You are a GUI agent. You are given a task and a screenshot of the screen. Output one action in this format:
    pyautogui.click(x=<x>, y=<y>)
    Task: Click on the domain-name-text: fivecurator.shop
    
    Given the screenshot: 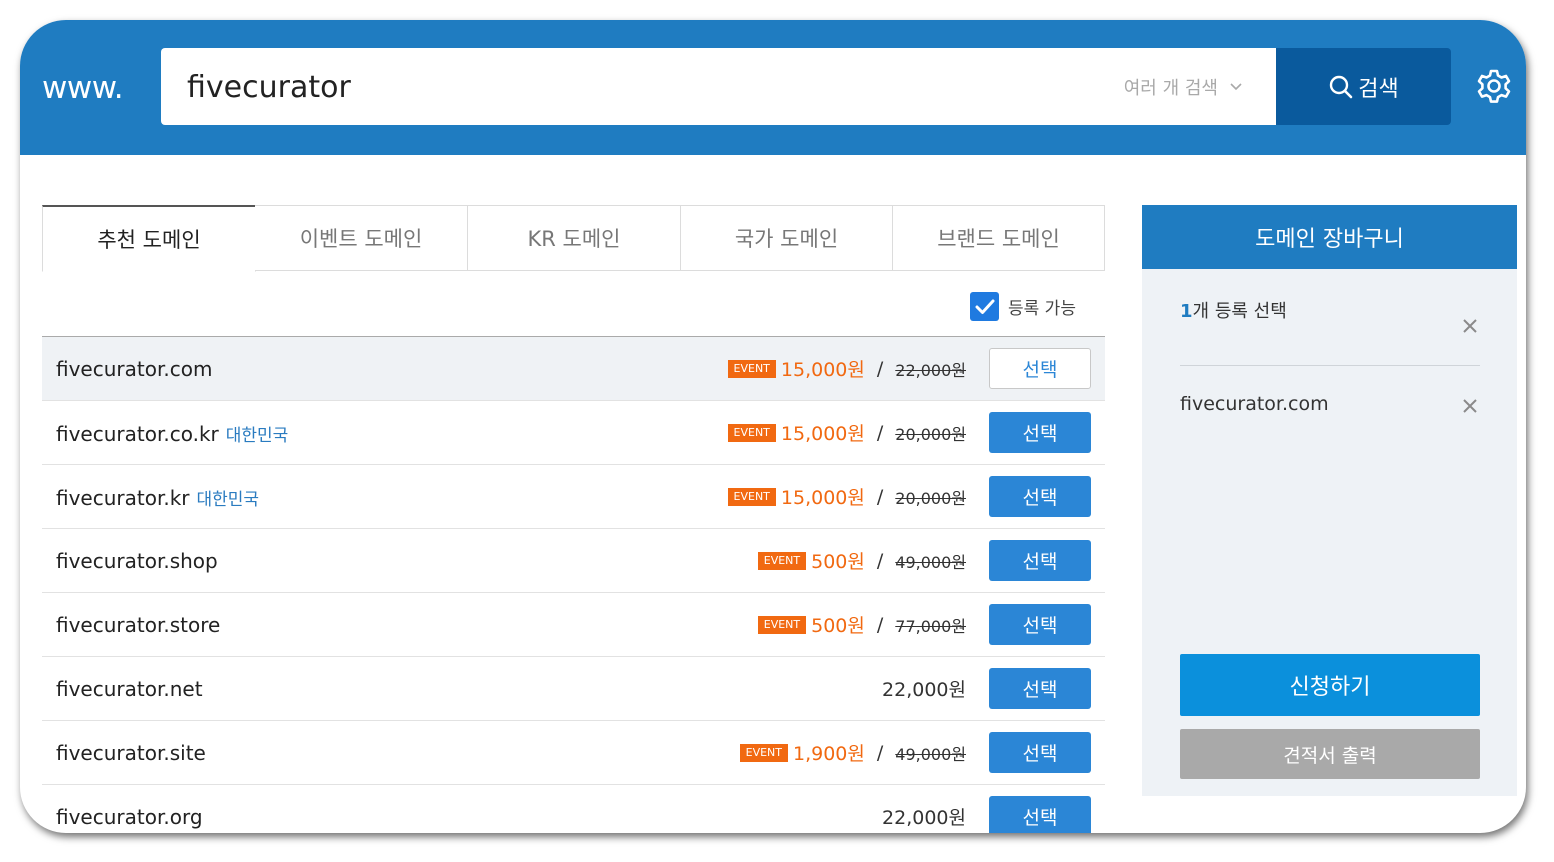 What is the action you would take?
    pyautogui.click(x=137, y=561)
    